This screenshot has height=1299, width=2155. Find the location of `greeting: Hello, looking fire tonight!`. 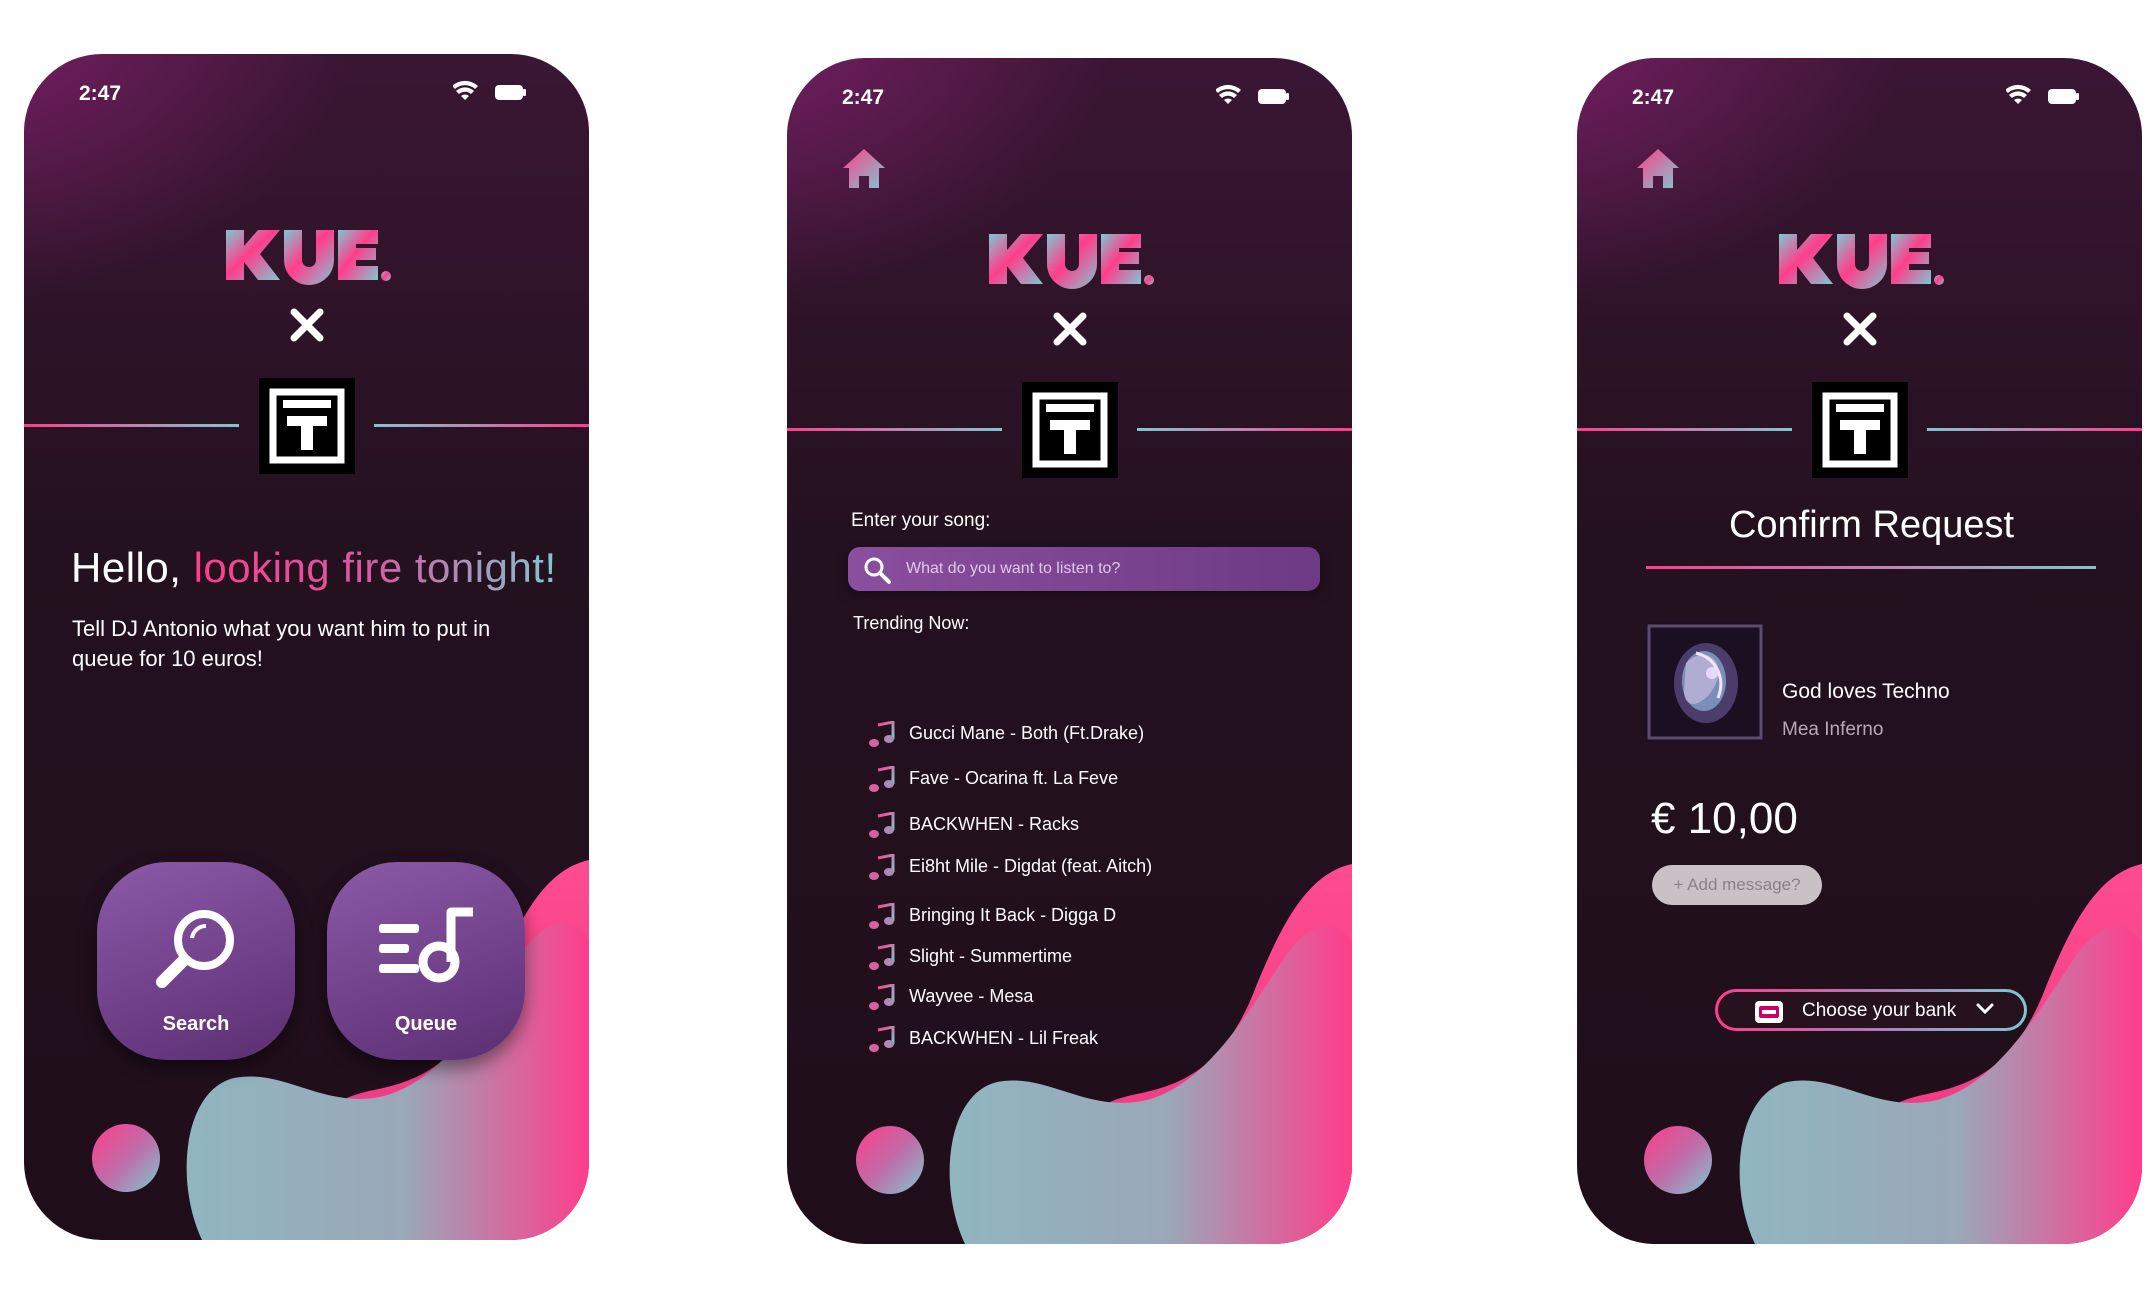

greeting: Hello, looking fire tonight! is located at coordinates (314, 568).